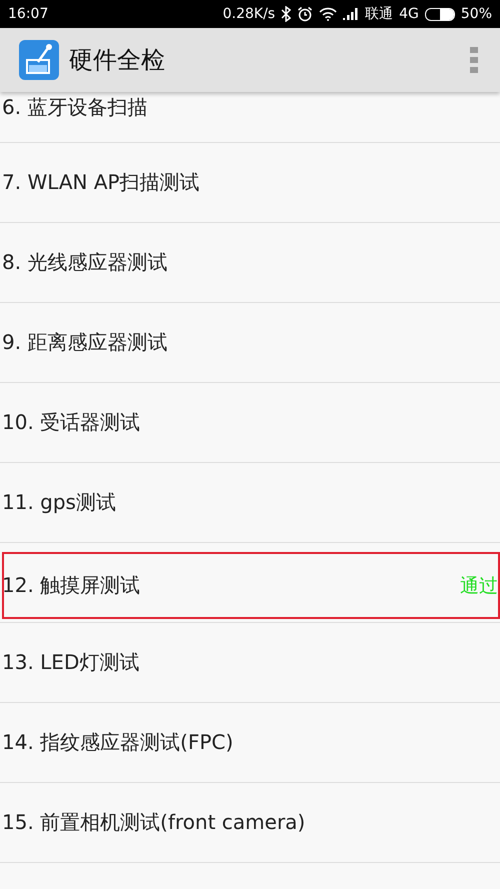  Describe the element at coordinates (286, 14) in the screenshot. I see `bluetooth-icon` at that location.